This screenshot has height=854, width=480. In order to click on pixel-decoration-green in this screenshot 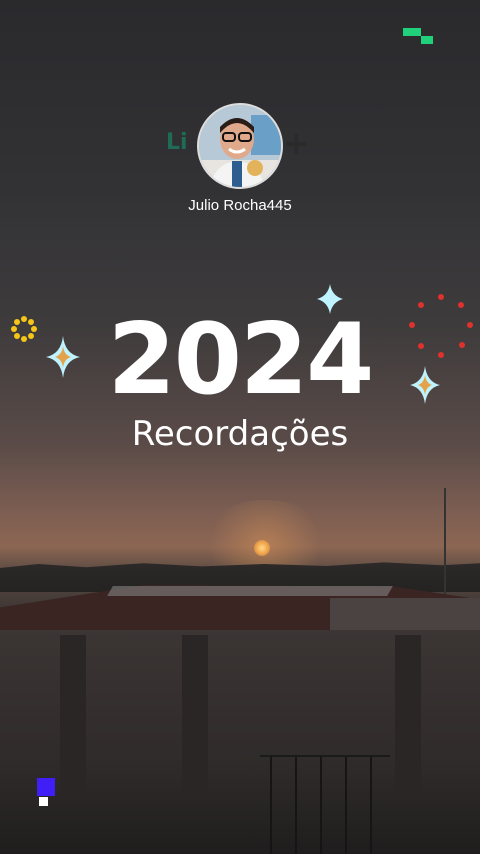, I will do `click(420, 38)`.